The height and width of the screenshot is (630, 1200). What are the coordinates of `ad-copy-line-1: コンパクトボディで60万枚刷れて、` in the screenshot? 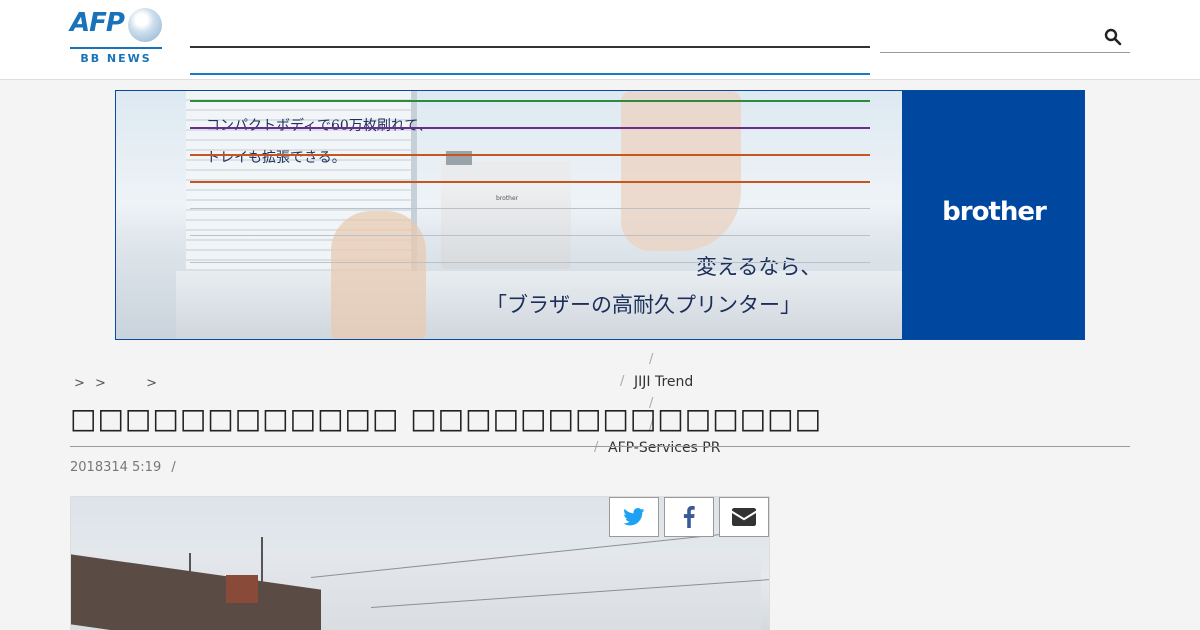 It's located at (319, 126).